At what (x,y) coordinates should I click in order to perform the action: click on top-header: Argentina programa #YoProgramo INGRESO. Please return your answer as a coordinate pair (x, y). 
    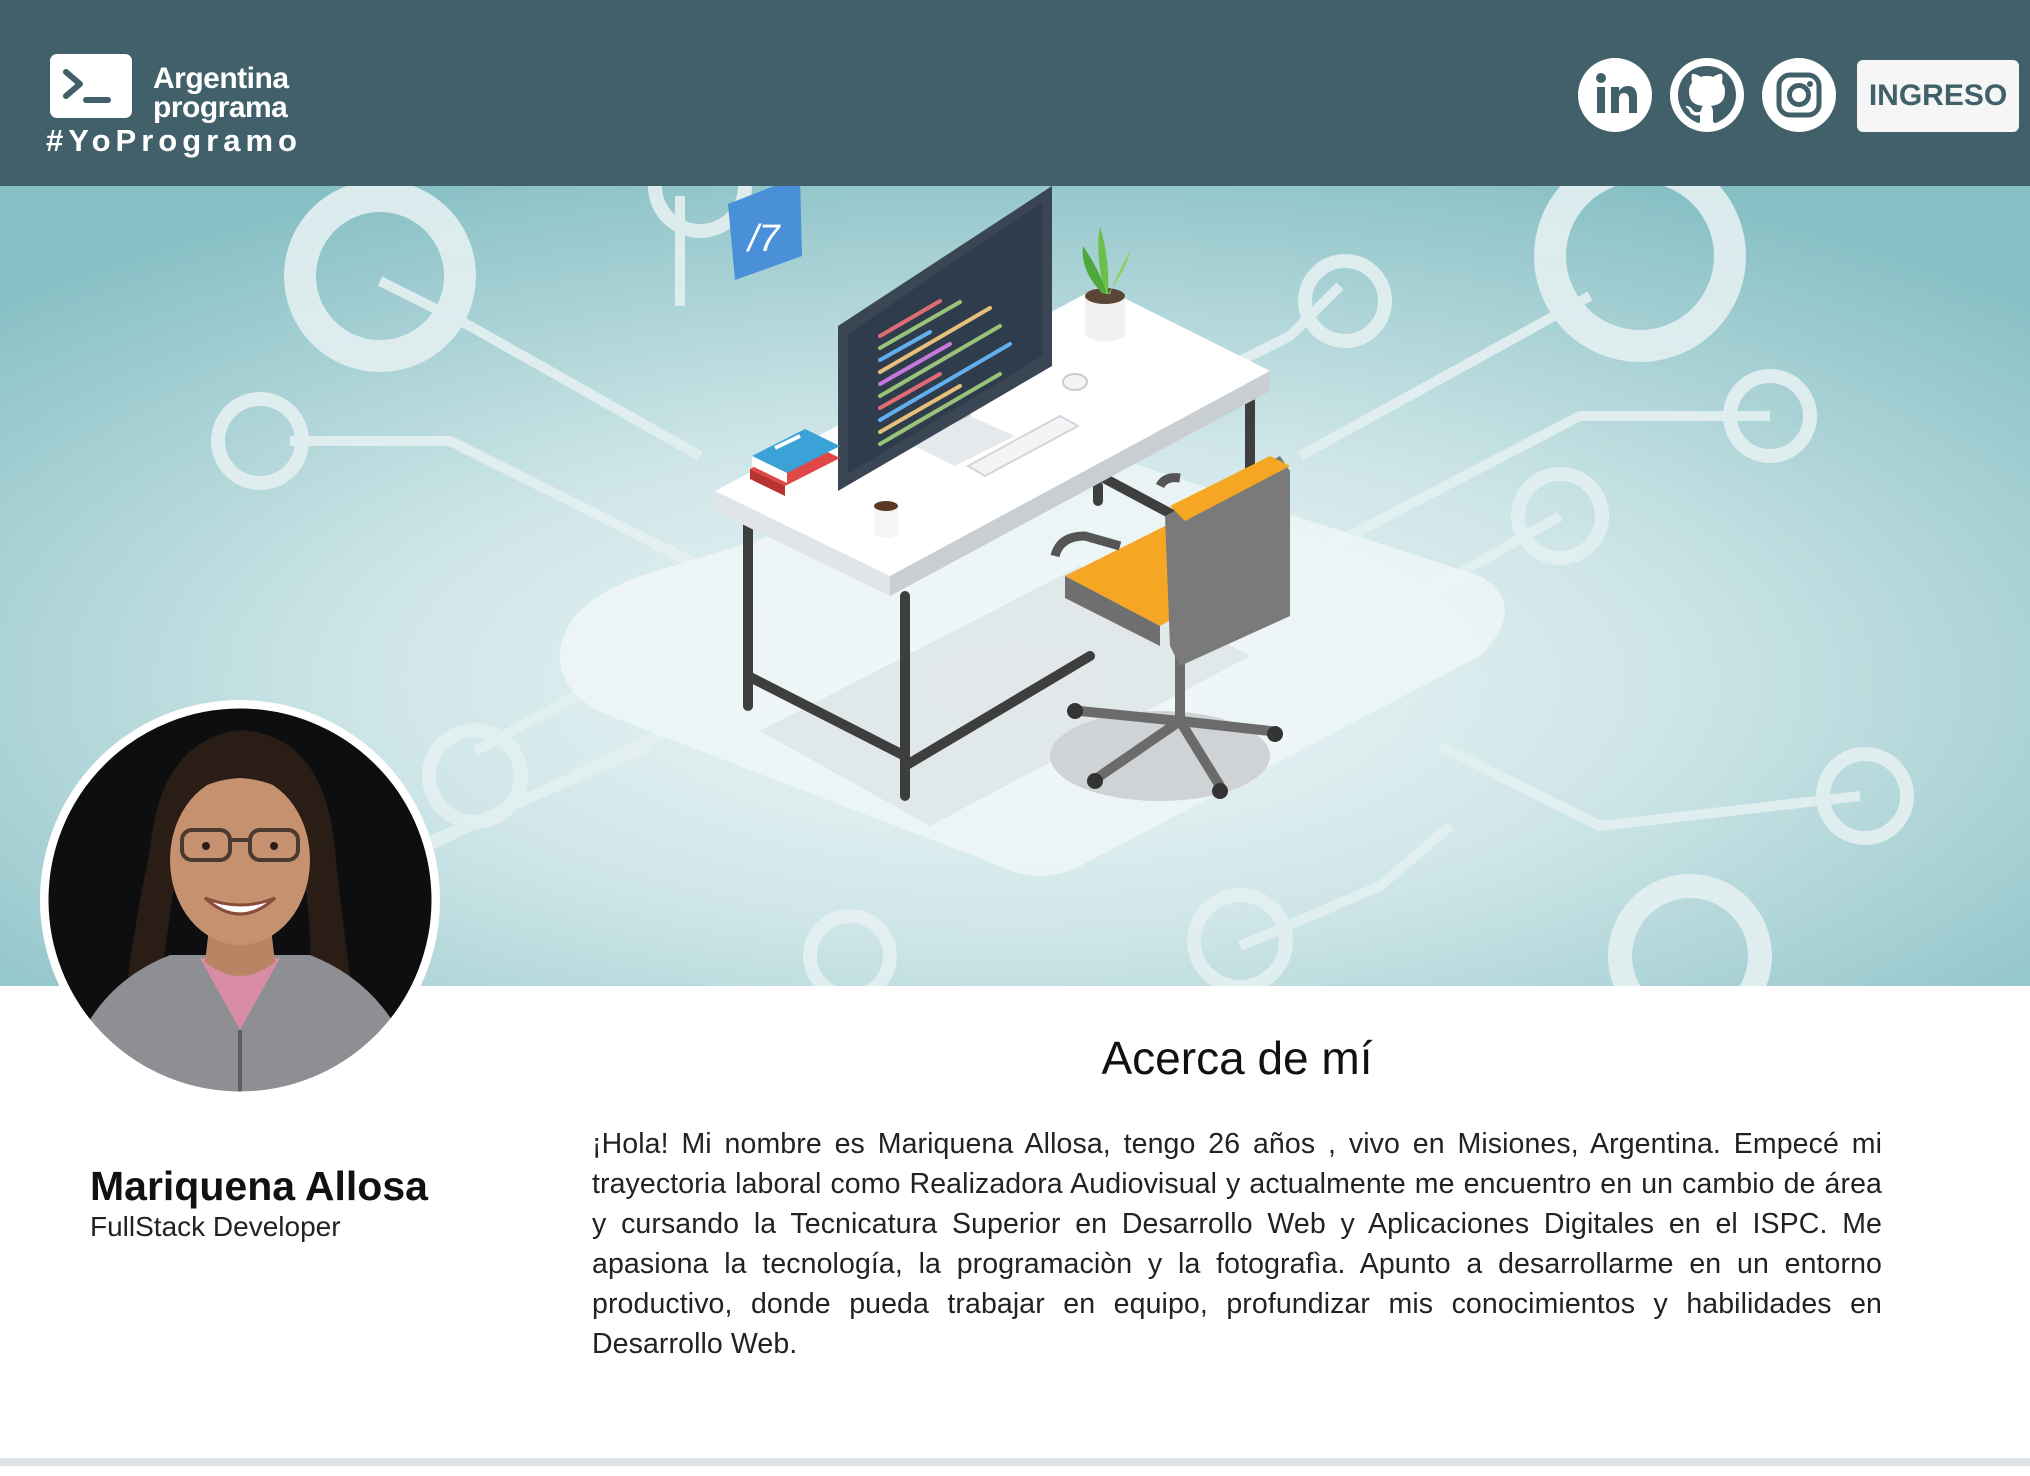
    Looking at the image, I should click on (1015, 93).